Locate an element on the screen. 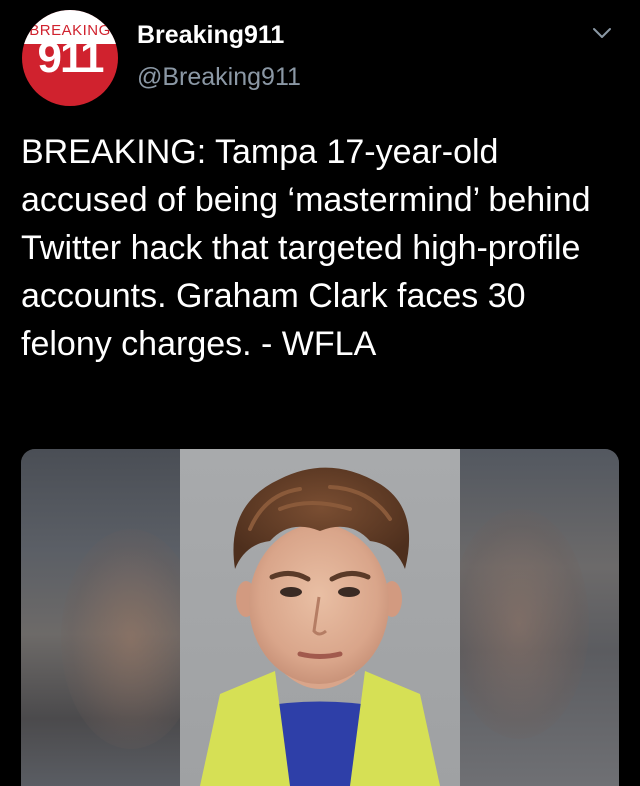 The height and width of the screenshot is (786, 640). user-handle: @Breaking911 is located at coordinates (219, 77).